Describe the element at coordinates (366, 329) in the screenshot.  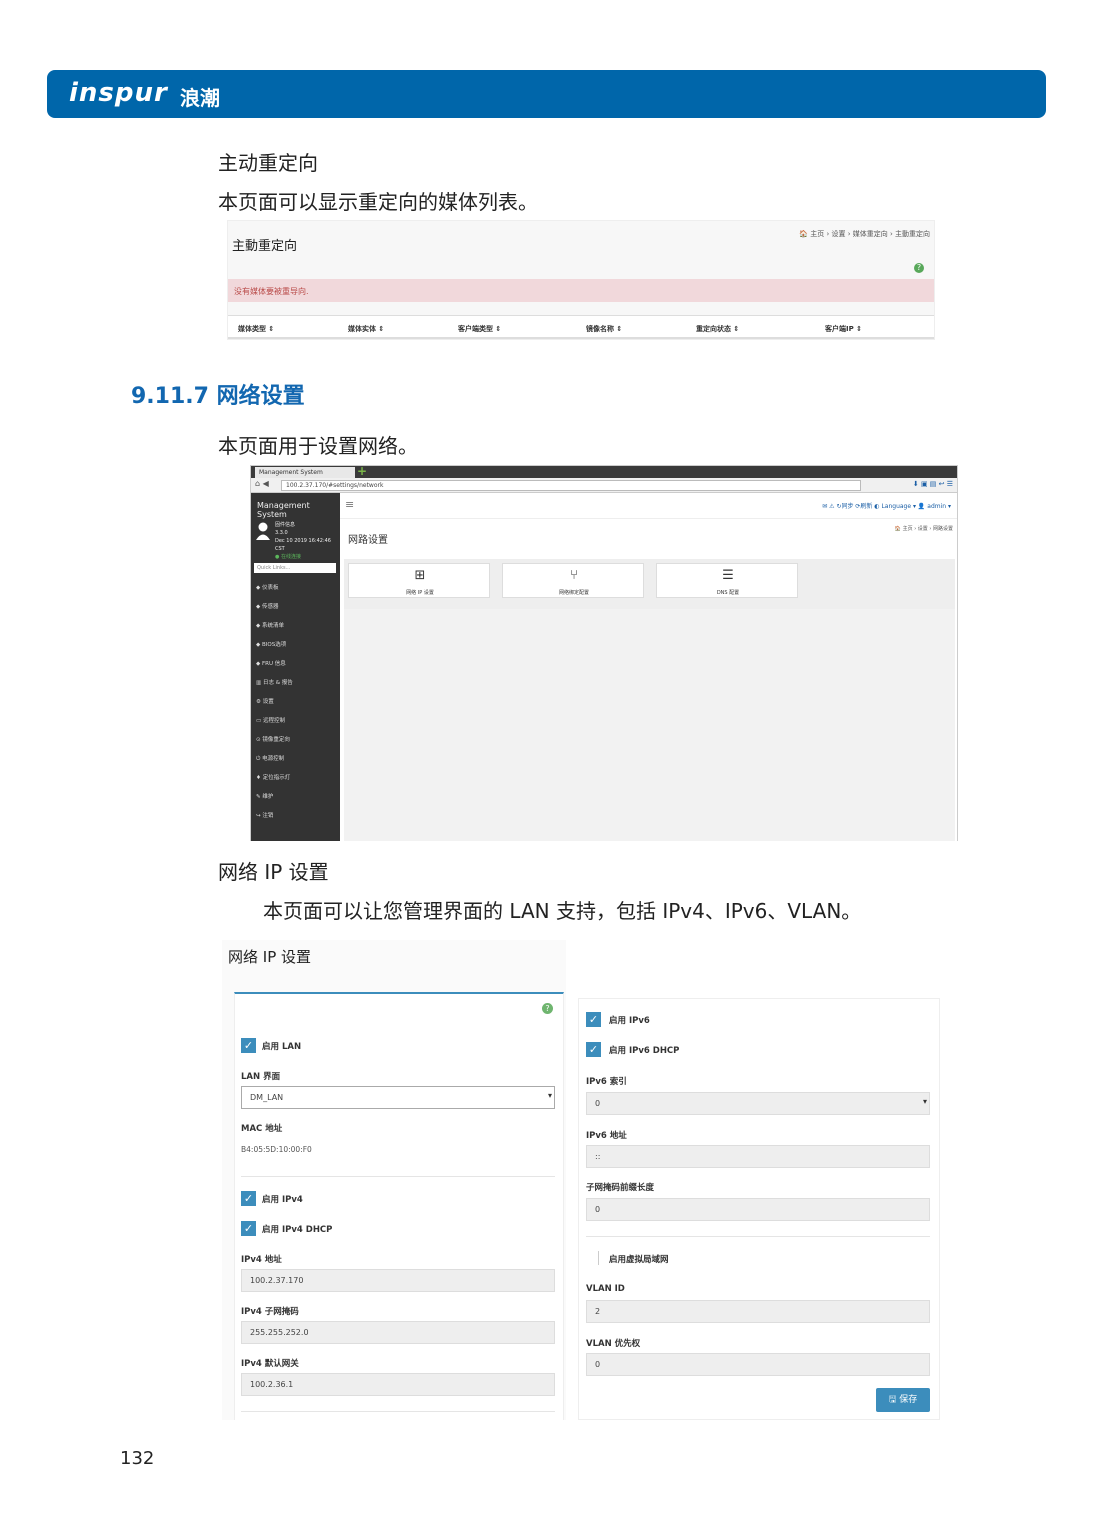
I see `column-header: 媒体实体 ⇕` at that location.